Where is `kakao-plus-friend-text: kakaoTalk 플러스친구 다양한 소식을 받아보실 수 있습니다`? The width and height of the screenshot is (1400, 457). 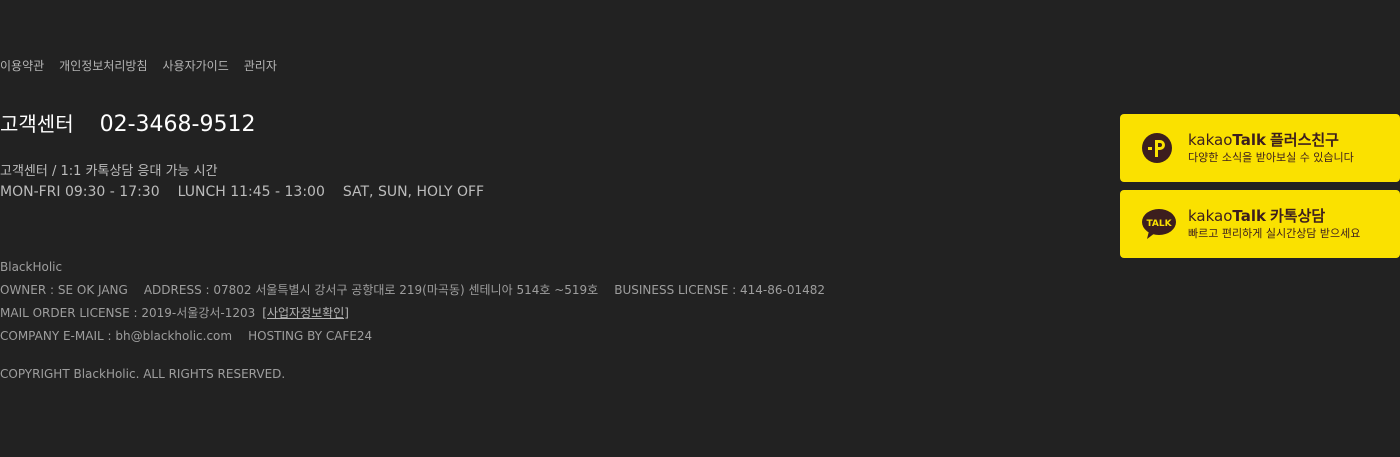
kakao-plus-friend-text: kakaoTalk 플러스친구 다양한 소식을 받아보실 수 있습니다 is located at coordinates (1271, 148).